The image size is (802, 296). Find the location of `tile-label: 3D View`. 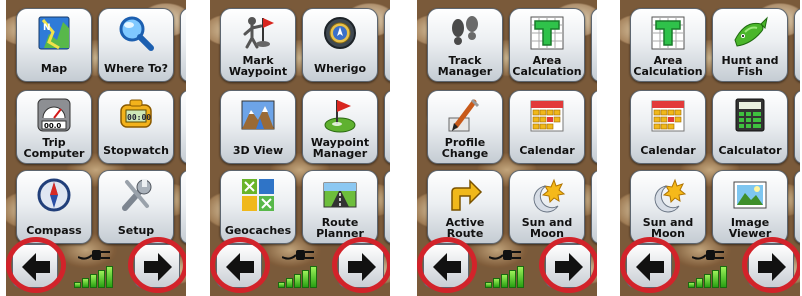

tile-label: 3D View is located at coordinates (258, 150).